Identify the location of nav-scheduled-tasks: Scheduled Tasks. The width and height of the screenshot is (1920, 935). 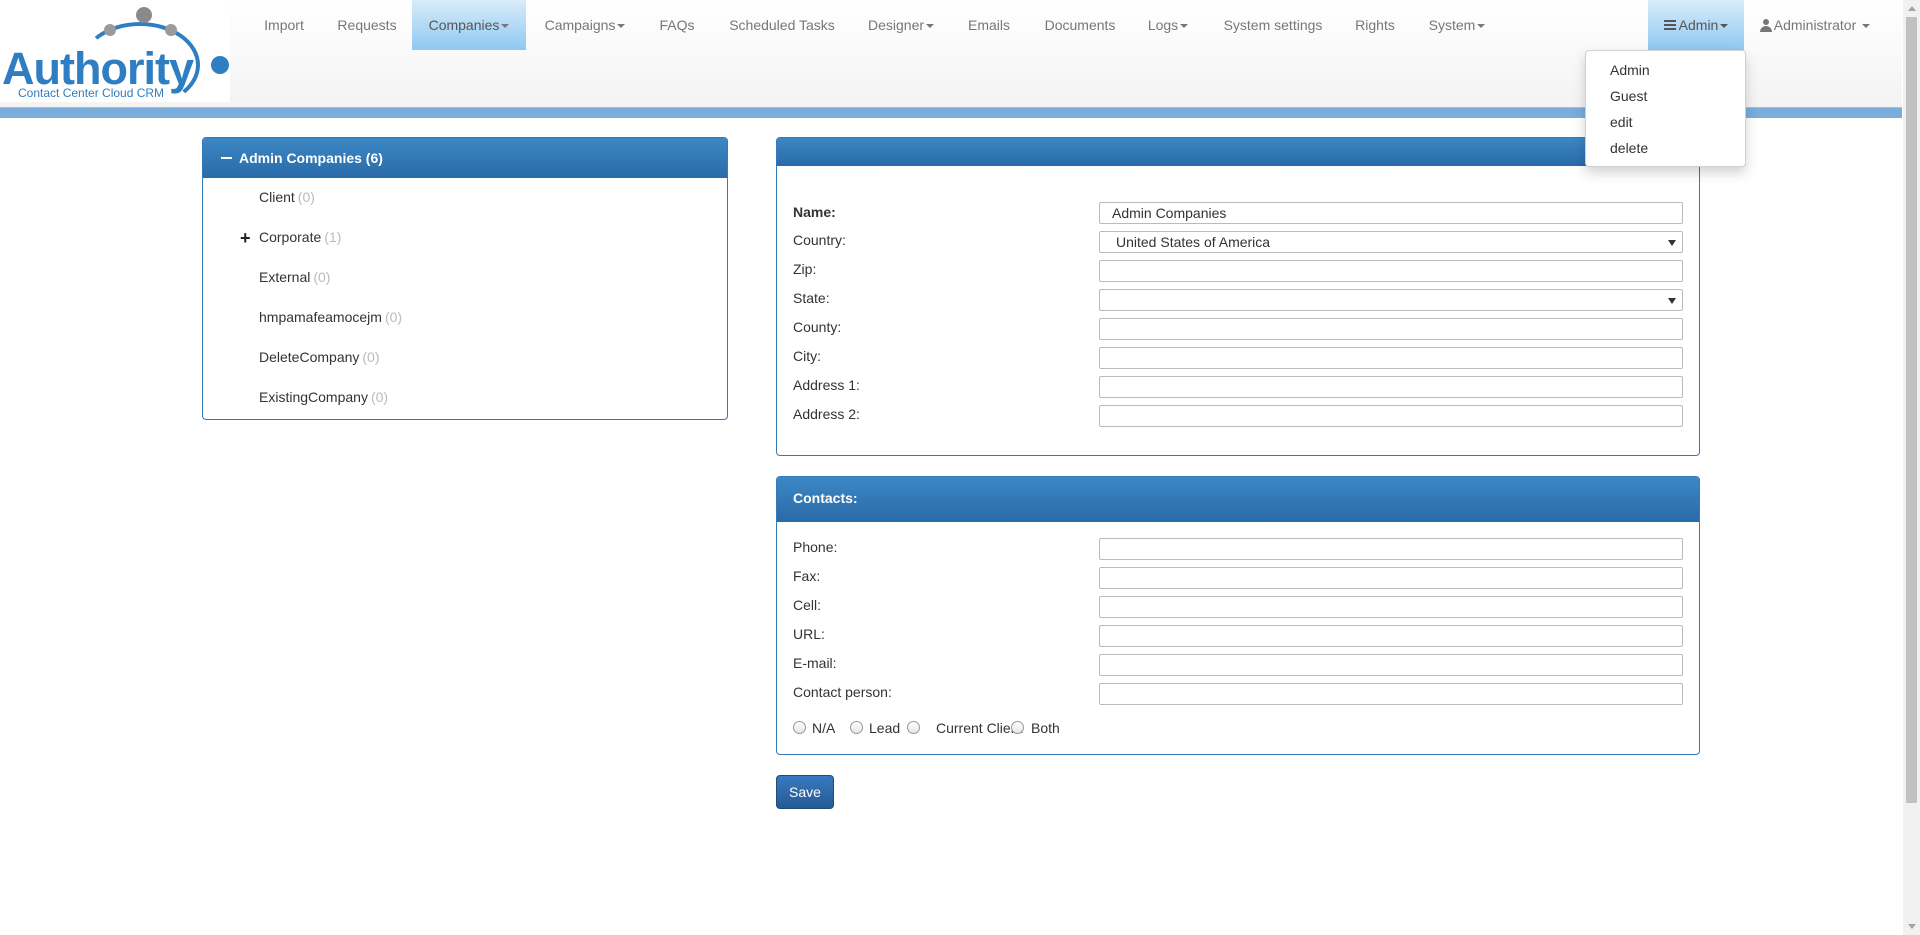
(782, 25).